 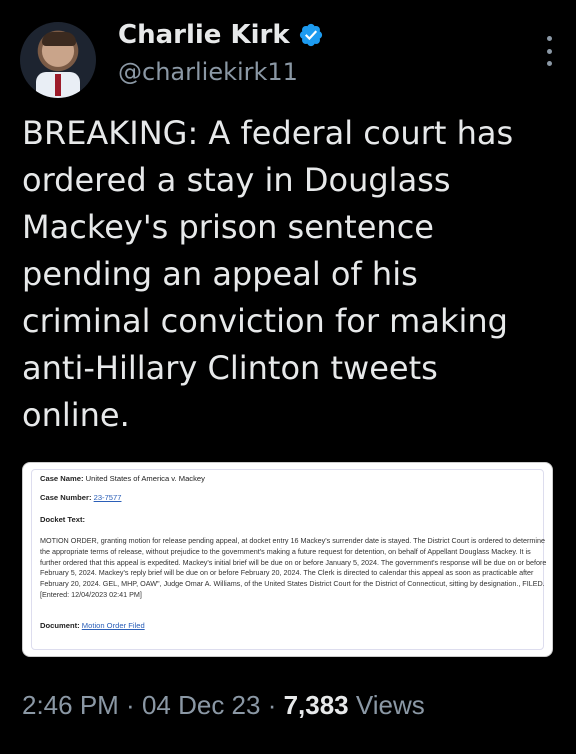 I want to click on document-label: Document:, so click(x=60, y=625).